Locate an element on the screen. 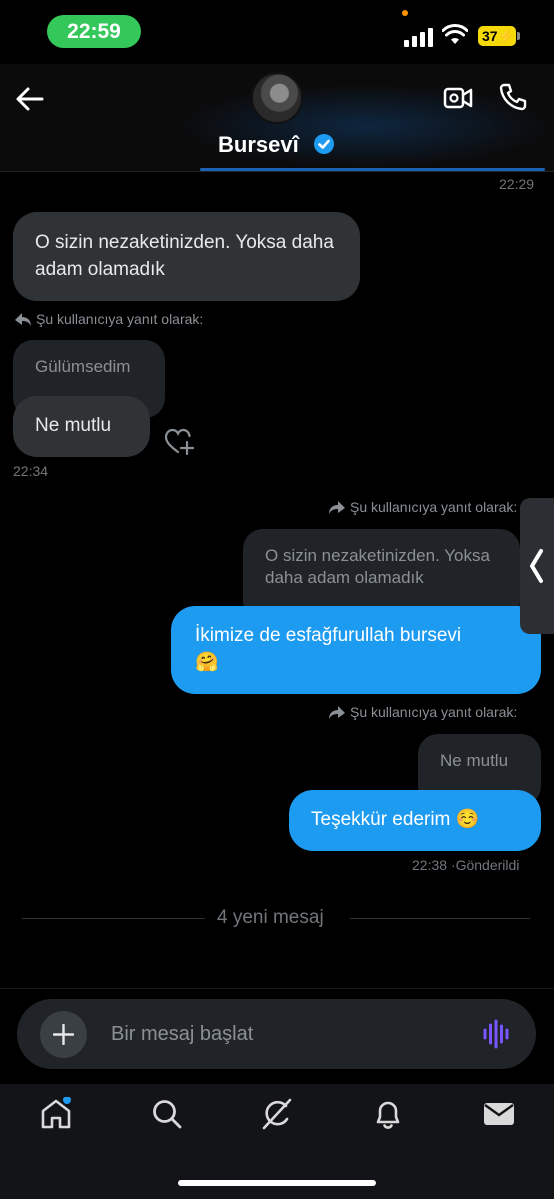 This screenshot has width=554, height=1199. voice-message-icon is located at coordinates (497, 1034).